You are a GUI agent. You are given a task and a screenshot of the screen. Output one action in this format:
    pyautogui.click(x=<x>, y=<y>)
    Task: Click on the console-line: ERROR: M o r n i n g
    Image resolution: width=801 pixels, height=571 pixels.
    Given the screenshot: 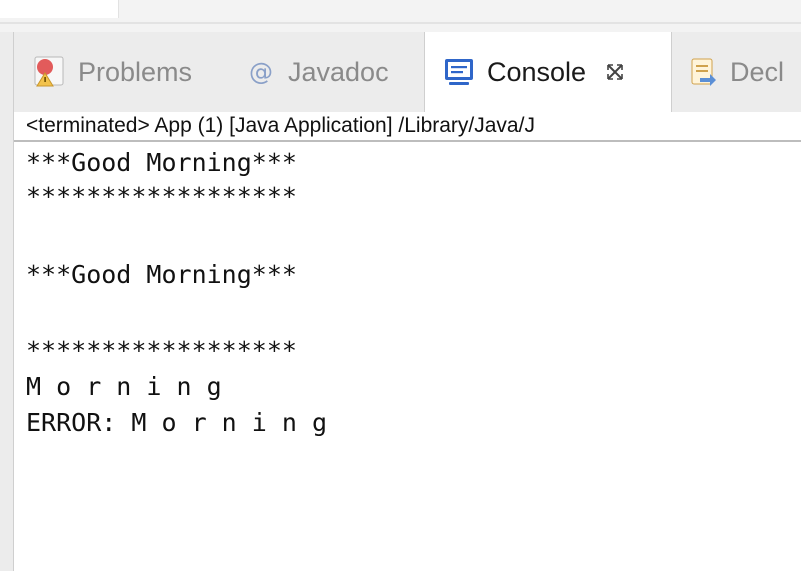 What is the action you would take?
    pyautogui.click(x=177, y=422)
    